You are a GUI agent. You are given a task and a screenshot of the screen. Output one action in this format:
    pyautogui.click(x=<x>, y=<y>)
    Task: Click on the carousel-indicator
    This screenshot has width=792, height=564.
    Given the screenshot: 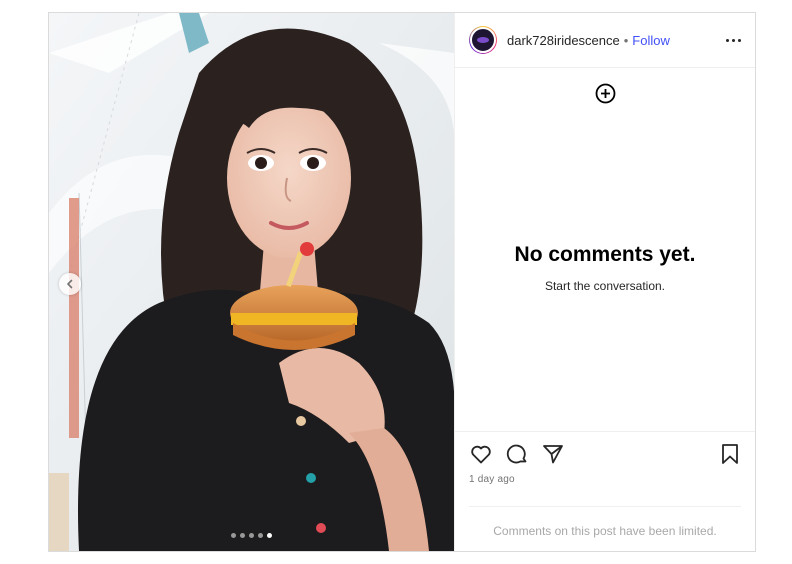 What is the action you would take?
    pyautogui.click(x=251, y=535)
    